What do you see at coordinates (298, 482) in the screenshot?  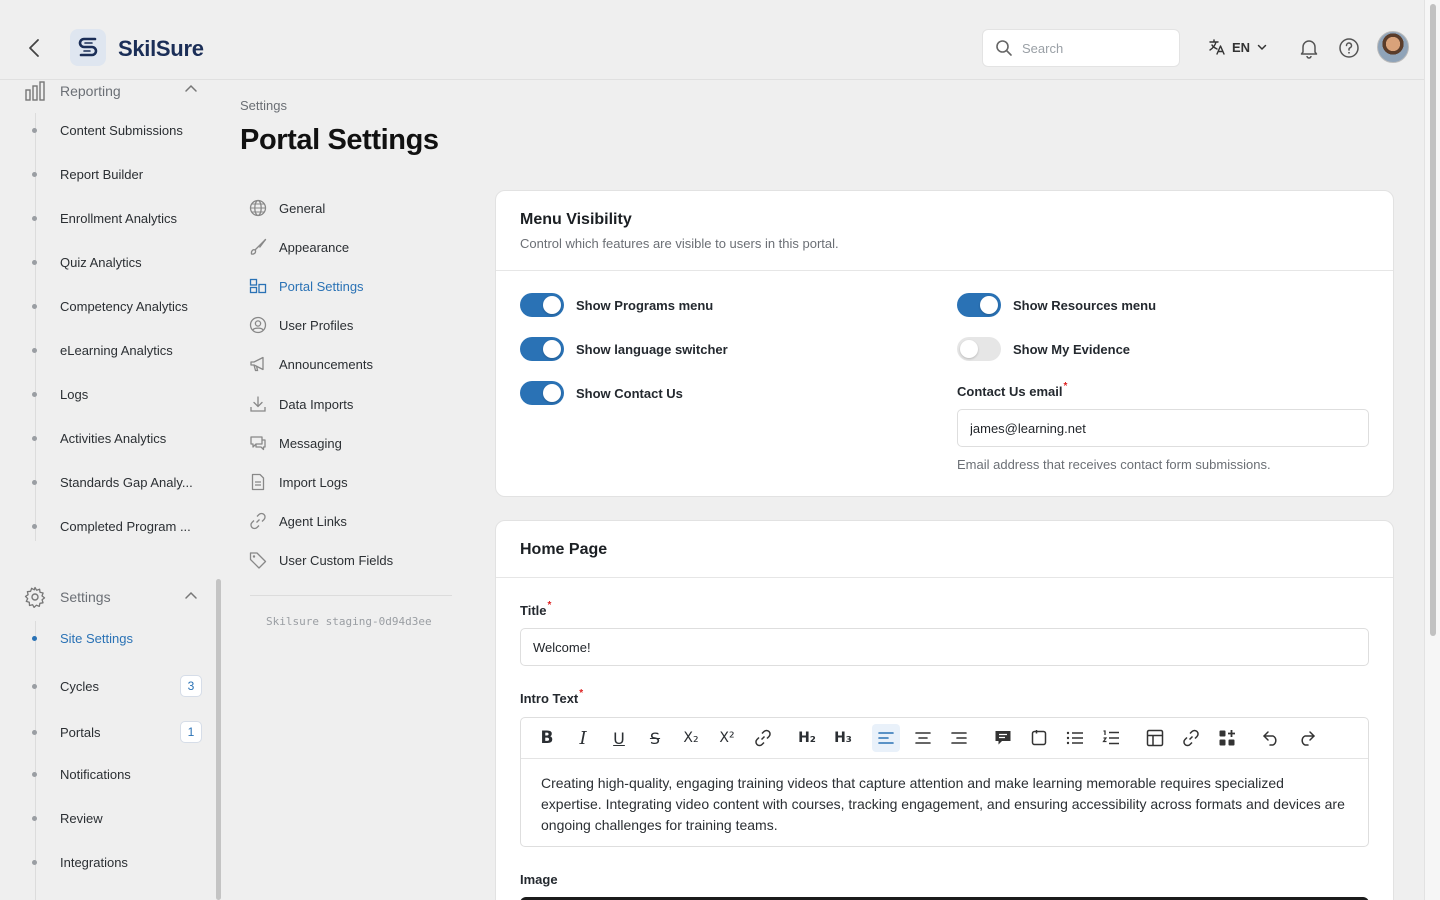 I see `settings-nav-import-logs: Import Logs` at bounding box center [298, 482].